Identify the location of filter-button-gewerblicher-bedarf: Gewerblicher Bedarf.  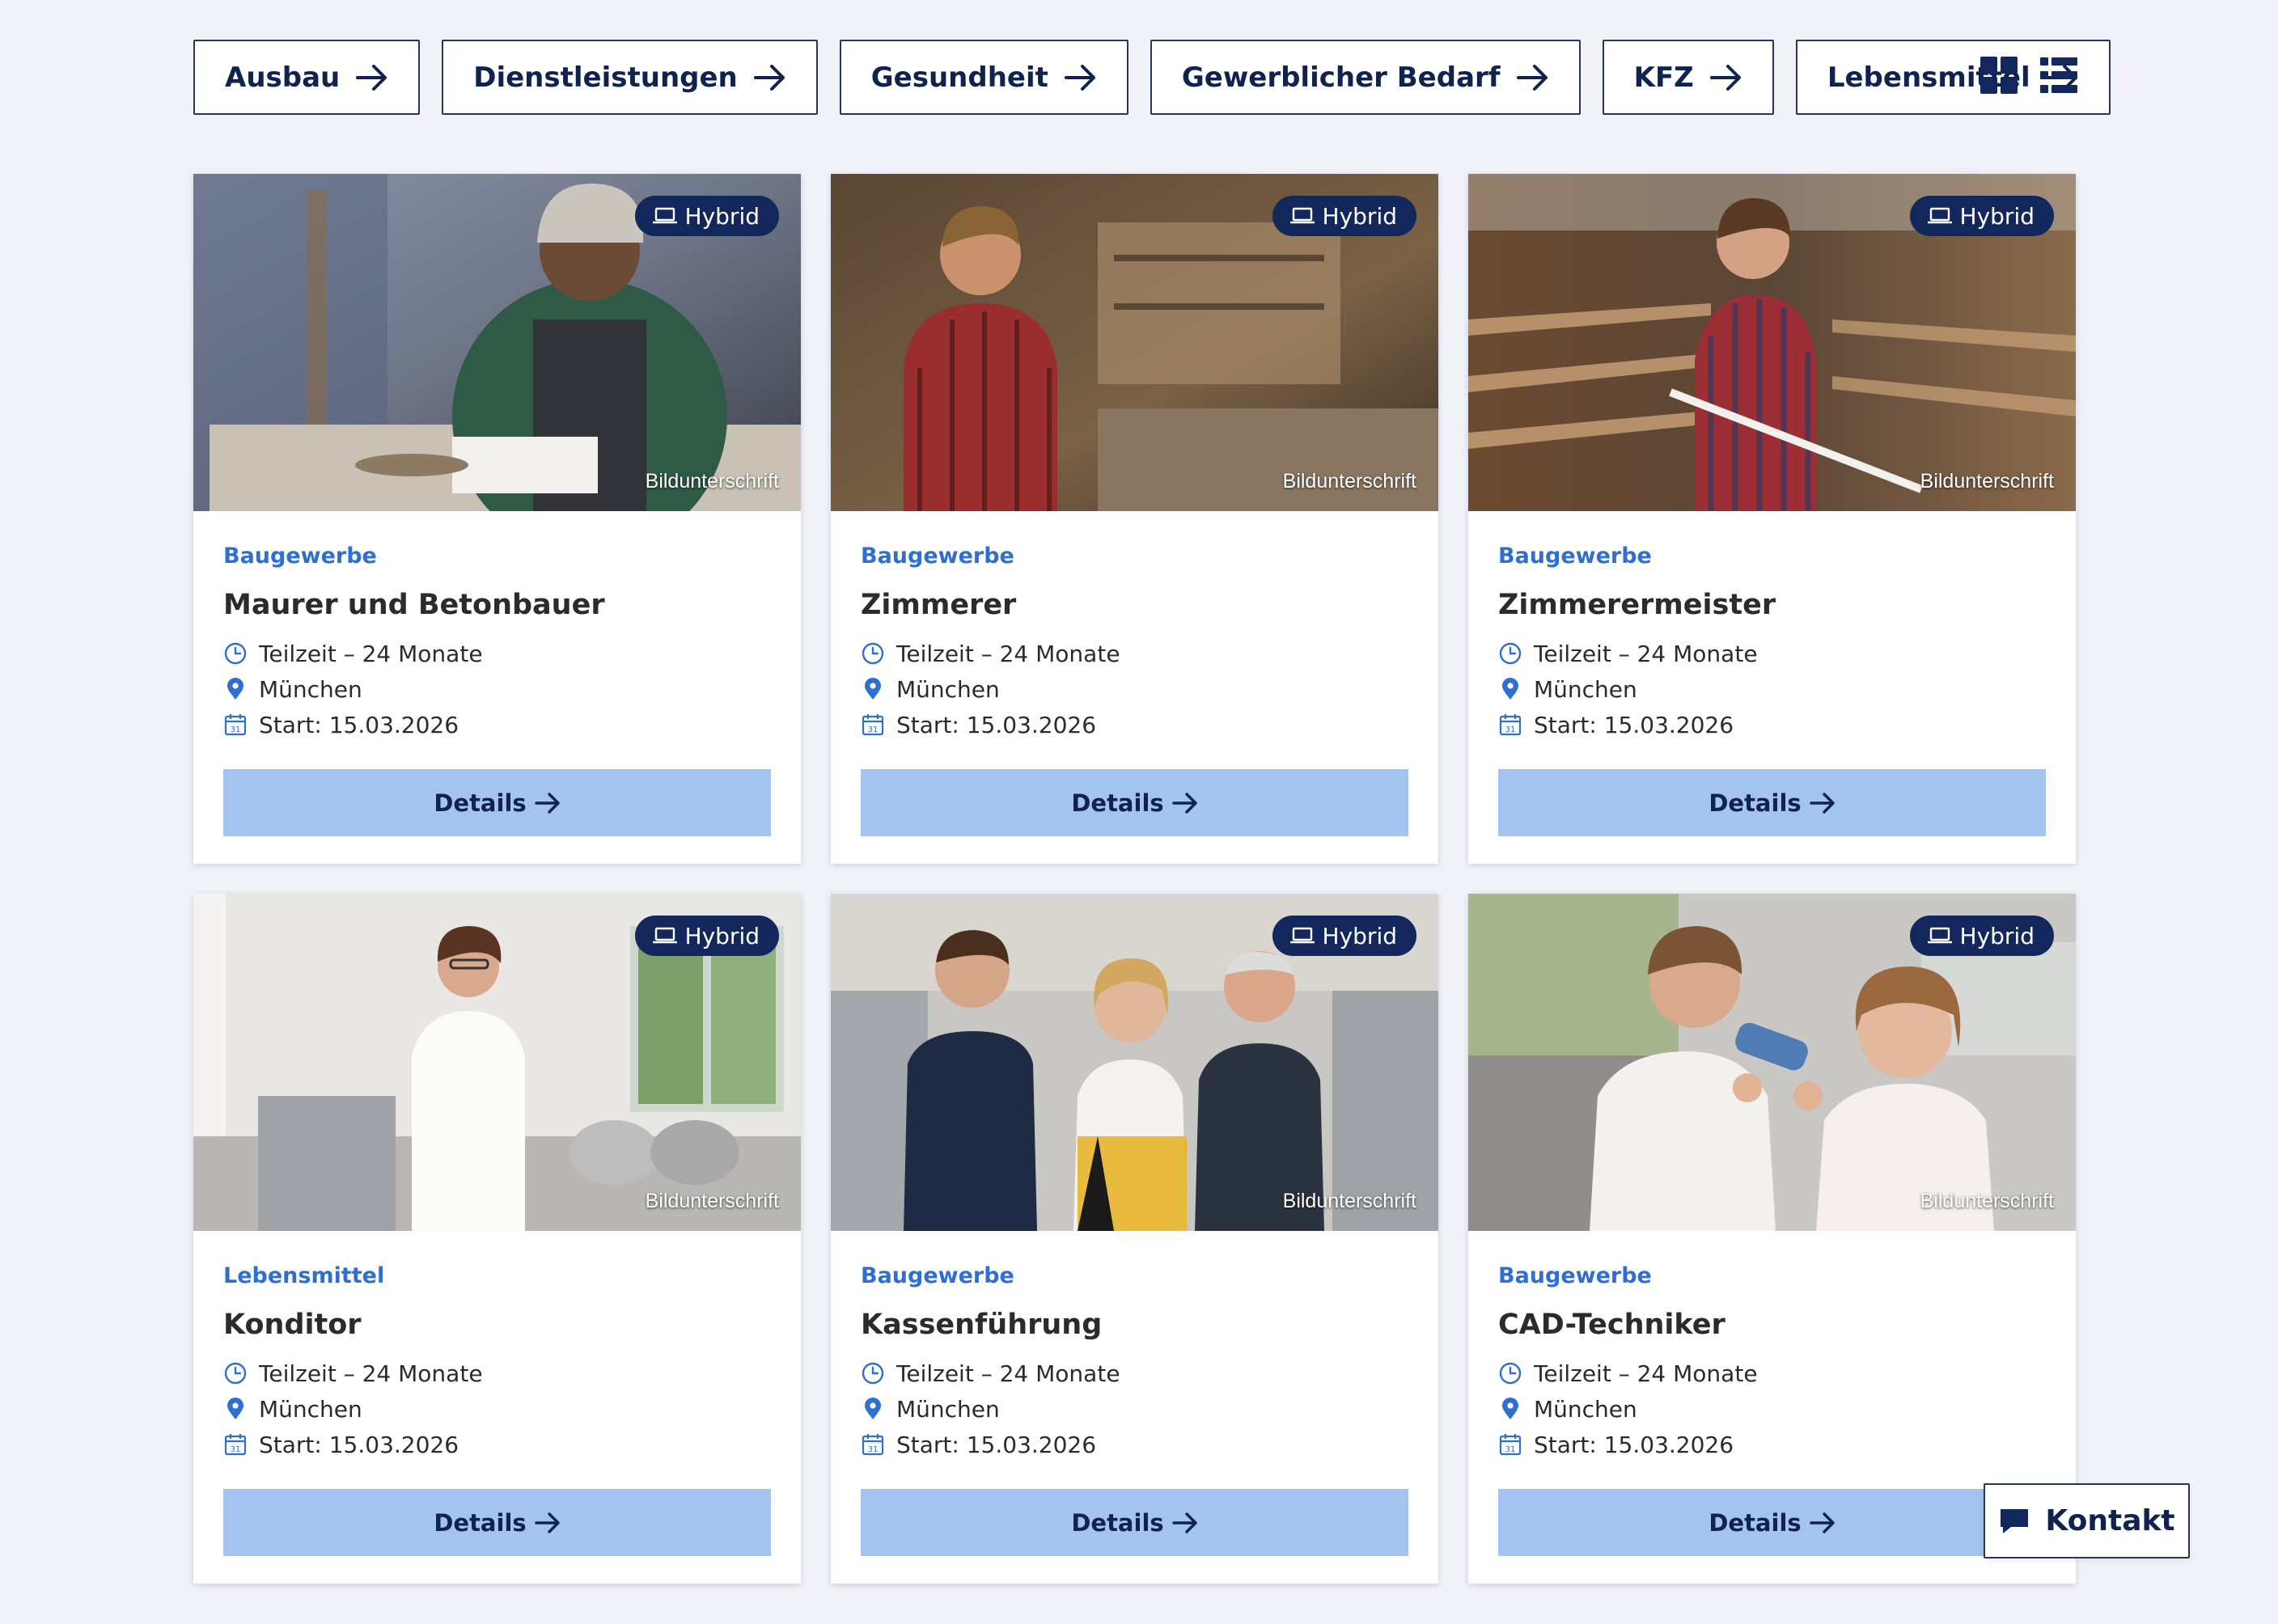
(1365, 77).